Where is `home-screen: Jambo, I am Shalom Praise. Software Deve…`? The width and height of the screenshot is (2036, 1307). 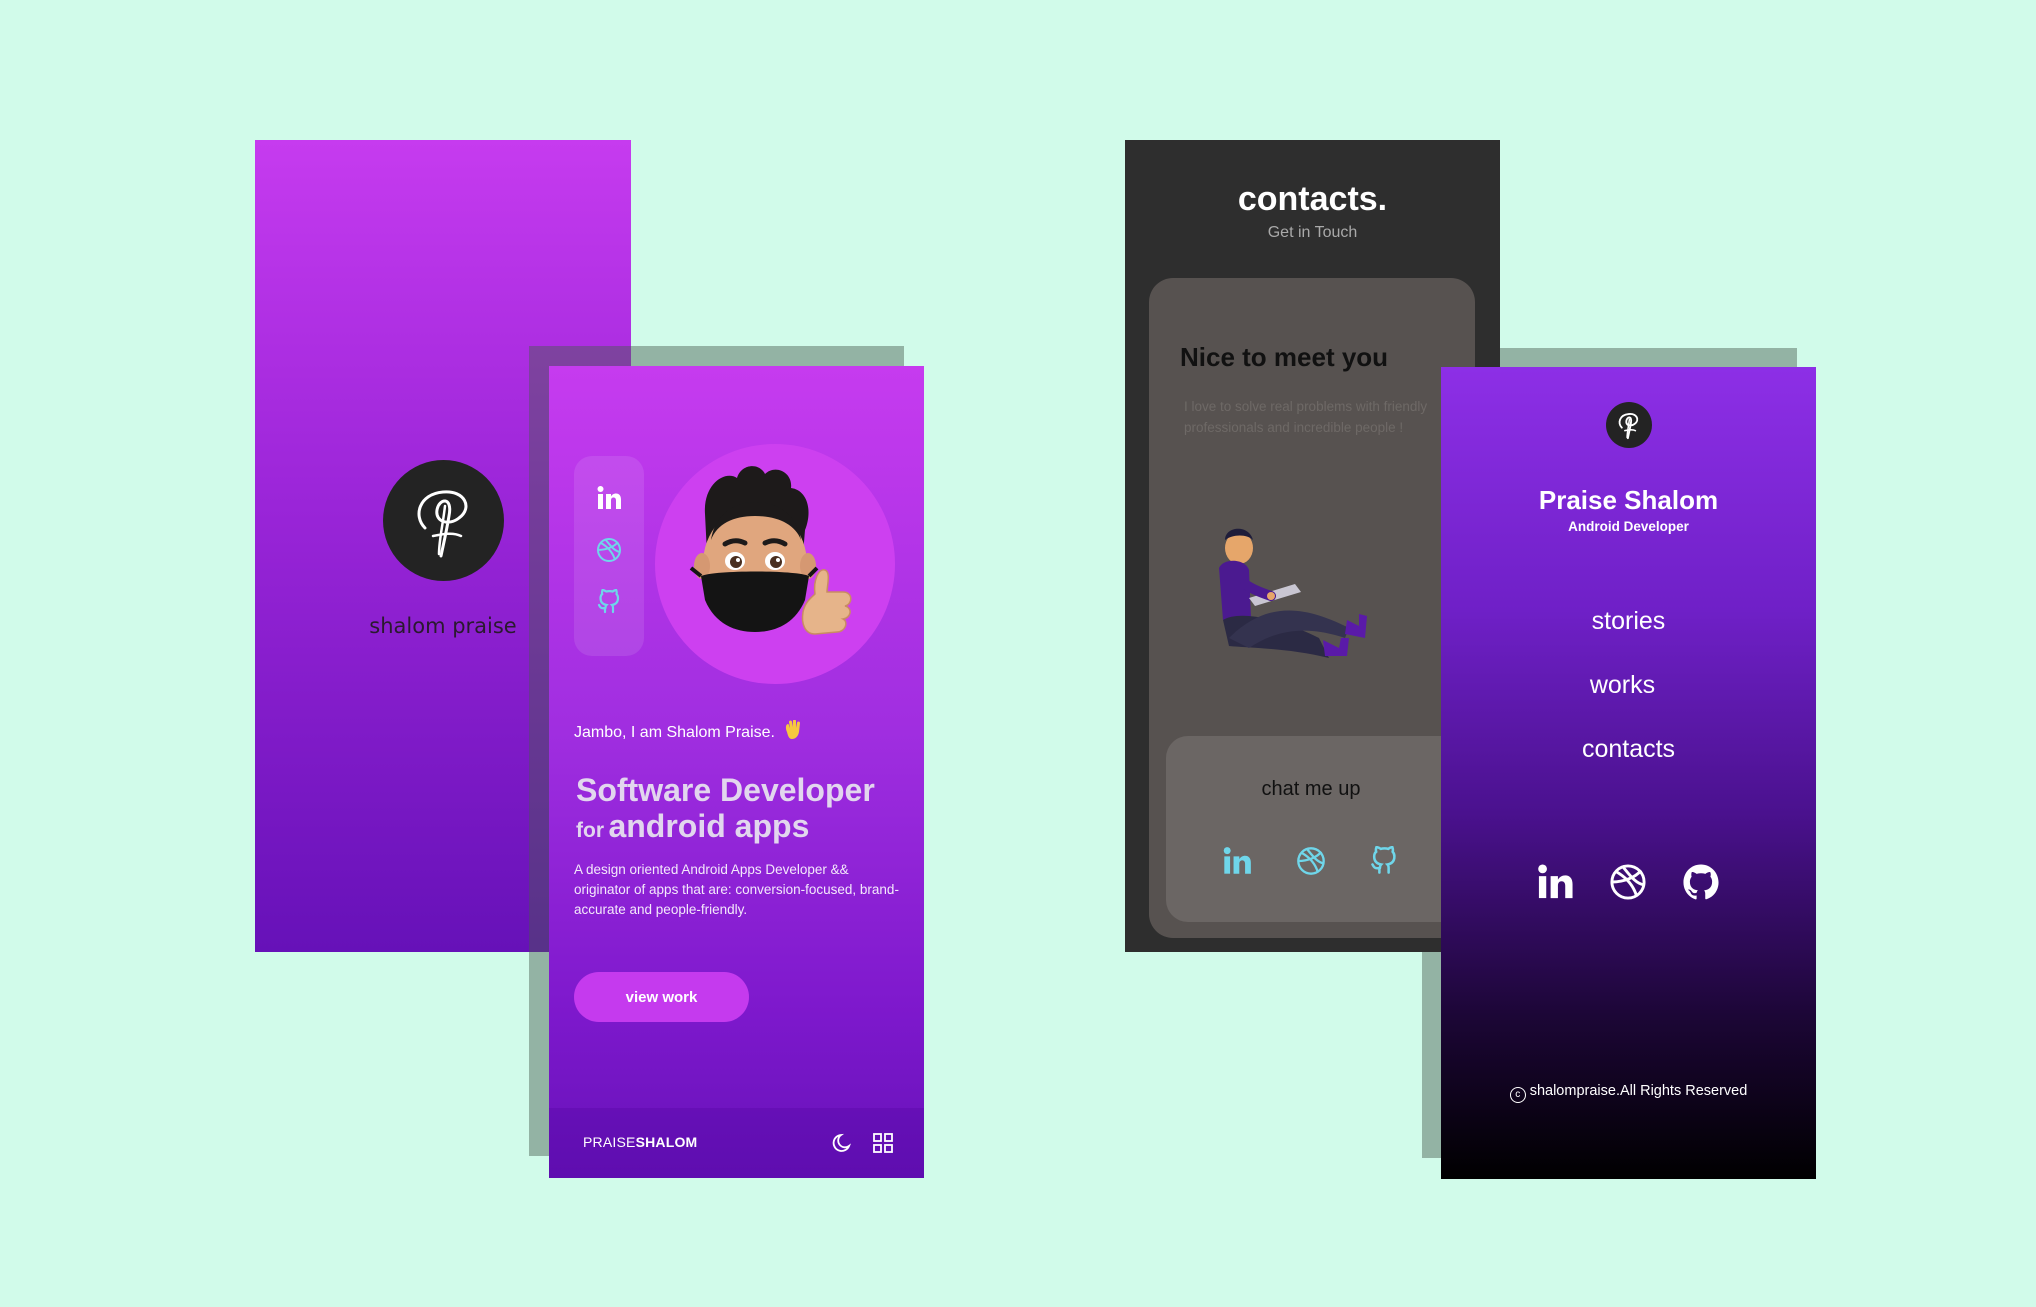 home-screen: Jambo, I am Shalom Praise. Software Deve… is located at coordinates (736, 772).